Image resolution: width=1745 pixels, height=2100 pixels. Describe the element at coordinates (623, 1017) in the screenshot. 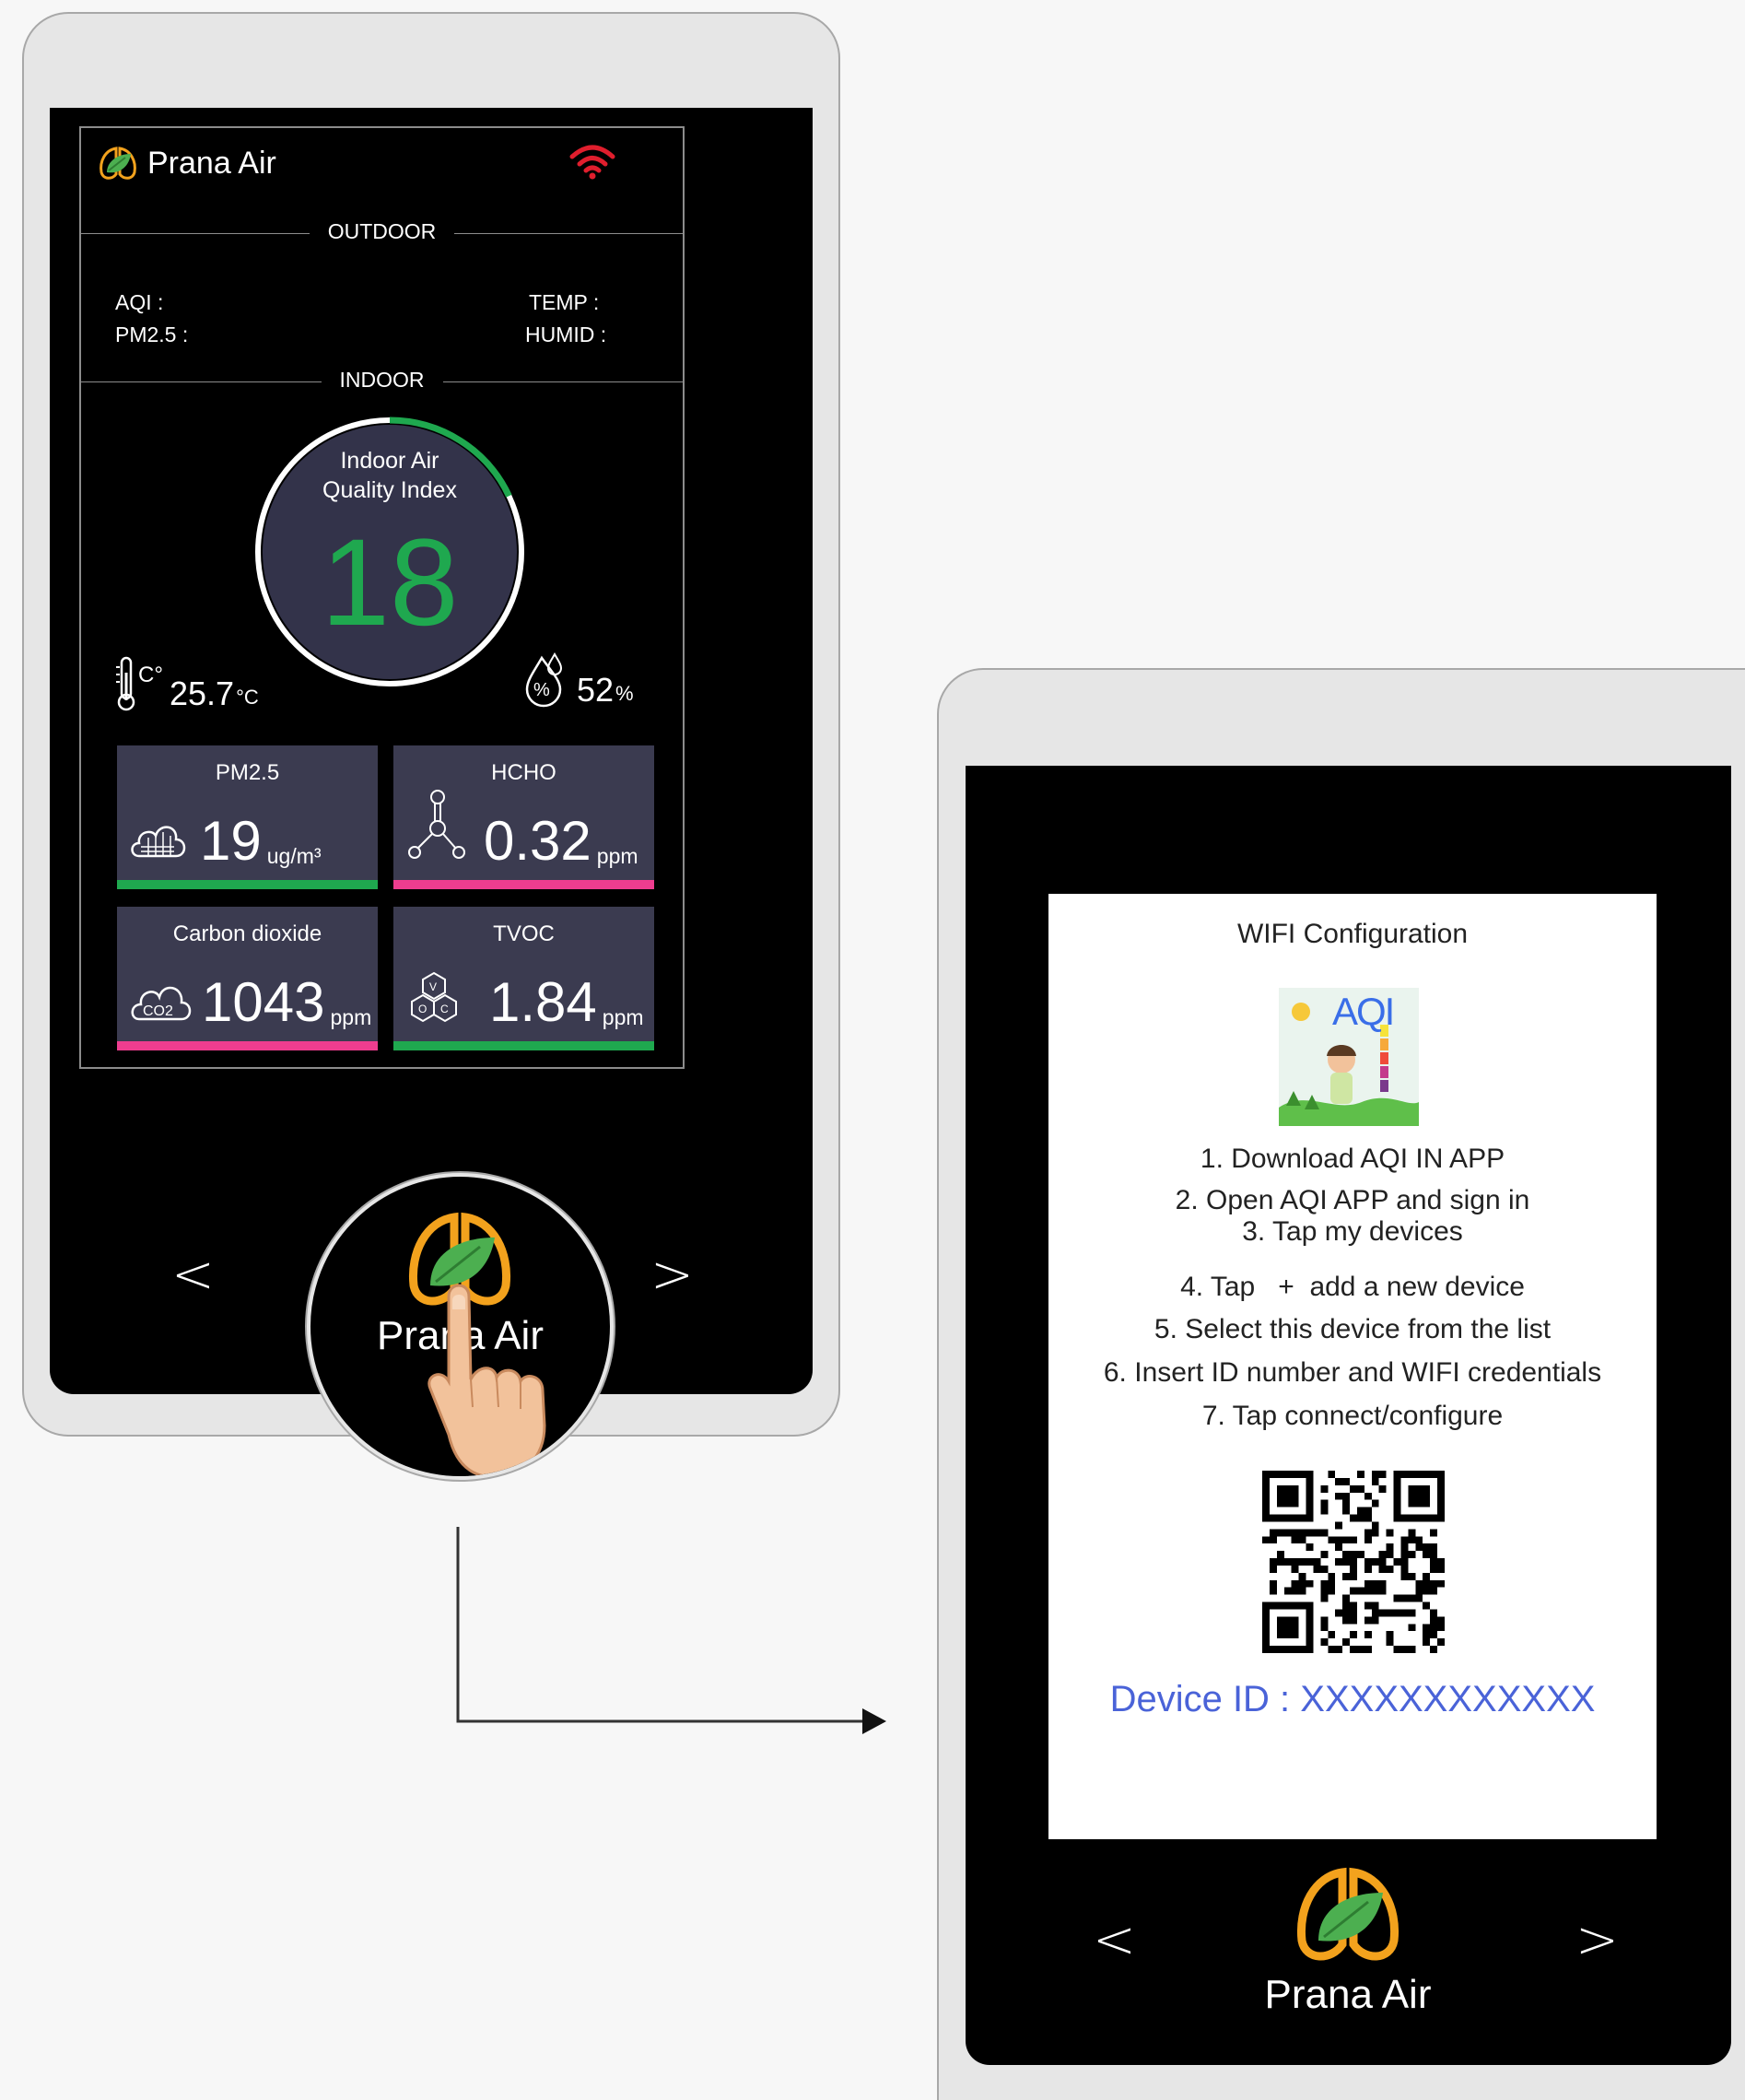

I see `tile-tvoc-unit: ppm` at that location.